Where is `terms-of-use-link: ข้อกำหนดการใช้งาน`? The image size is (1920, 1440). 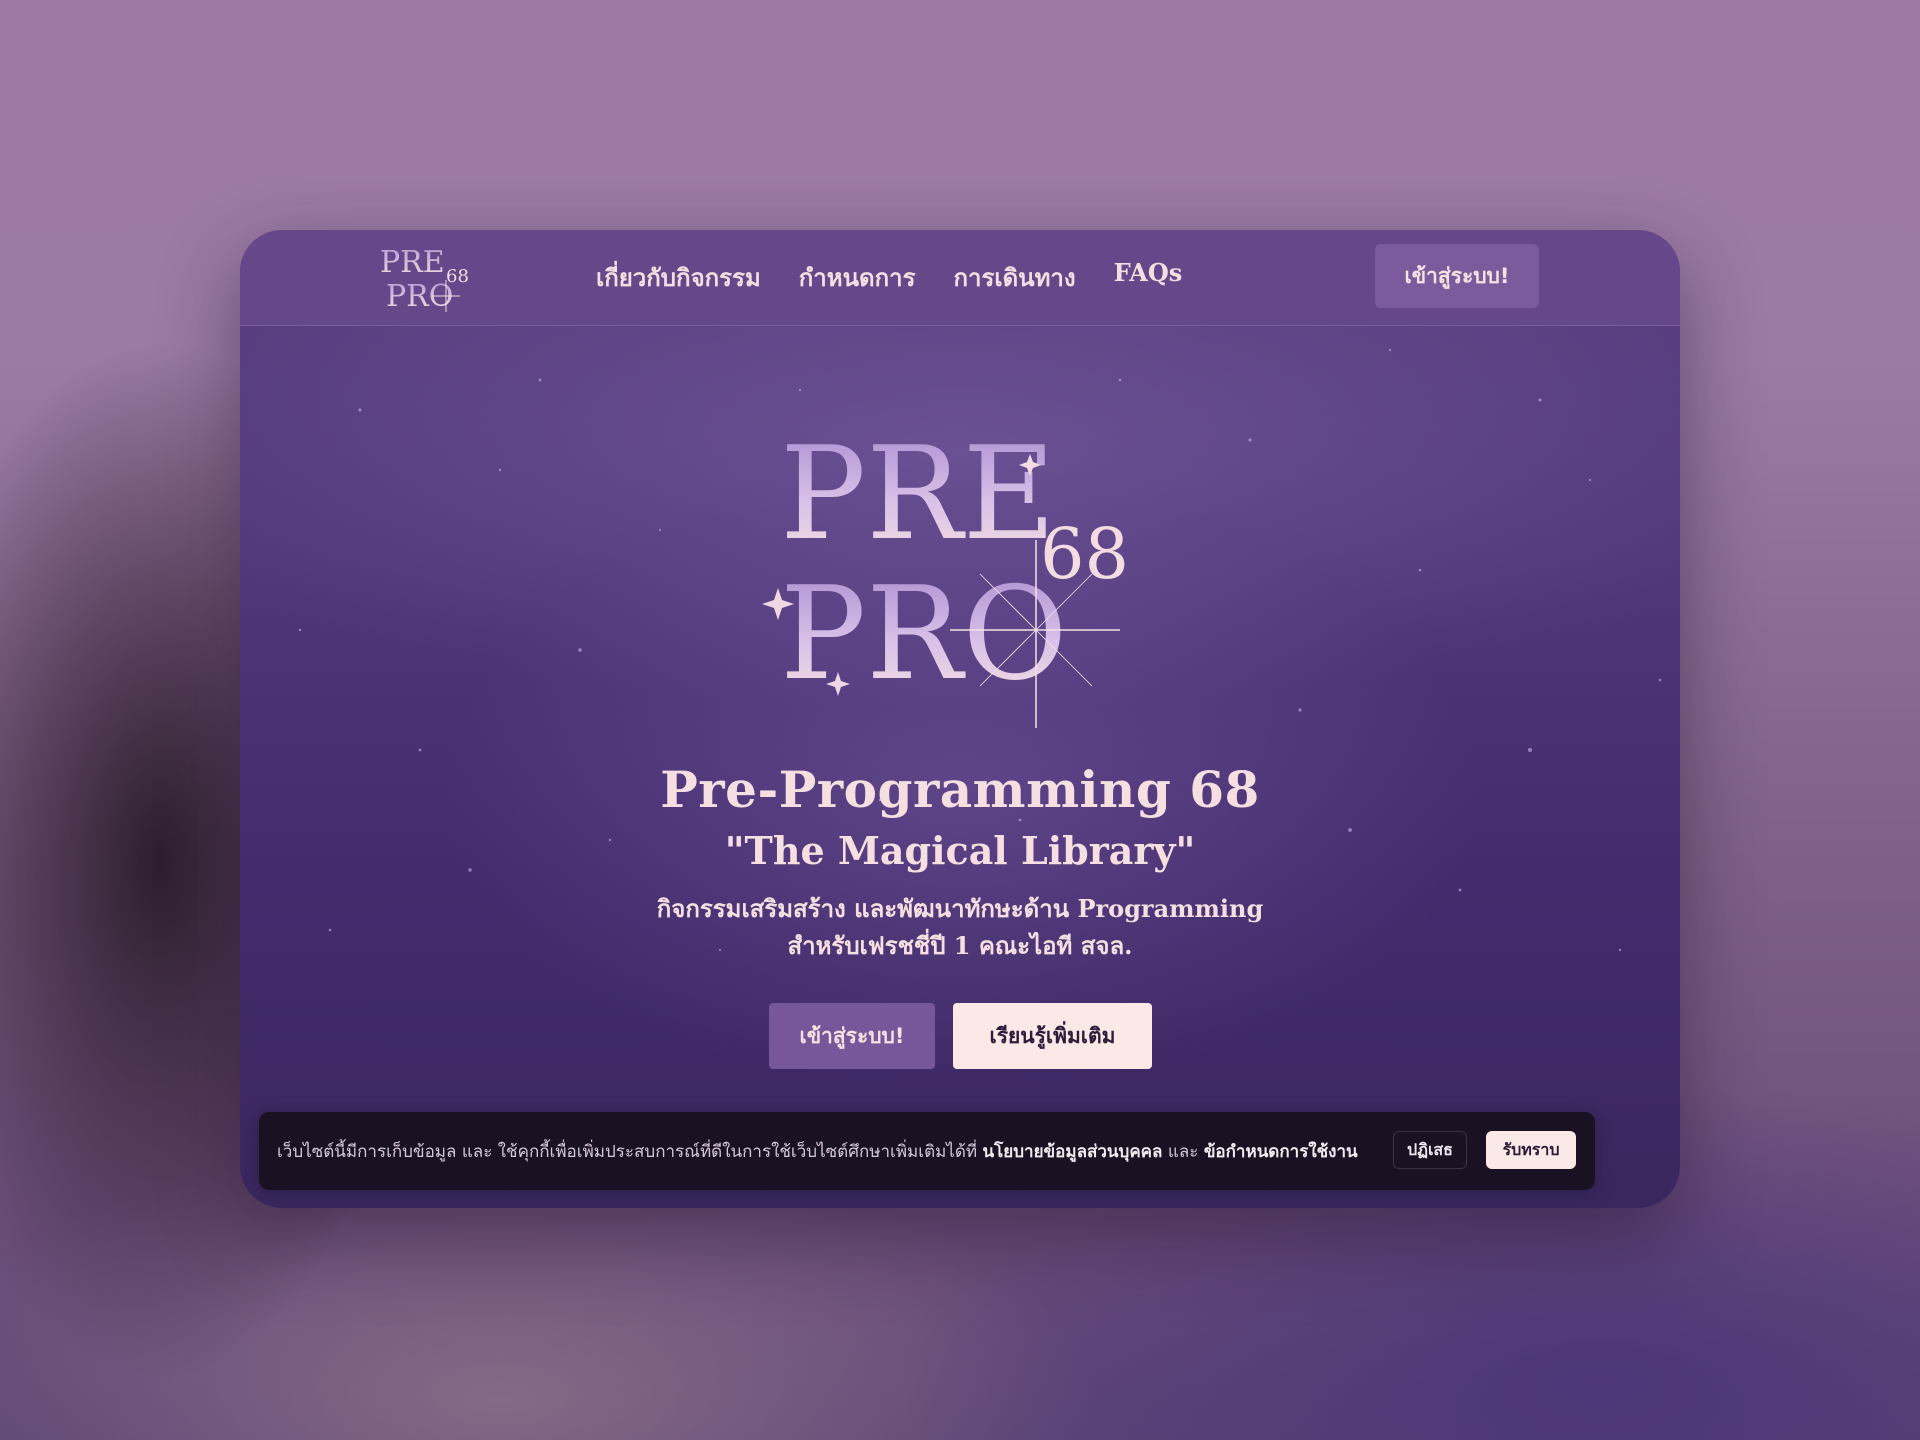 terms-of-use-link: ข้อกำหนดการใช้งาน is located at coordinates (1281, 1152).